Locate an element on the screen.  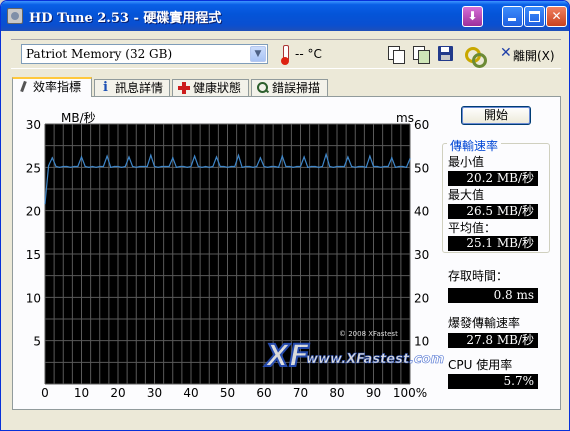
min-label: 最小值 is located at coordinates (466, 162).